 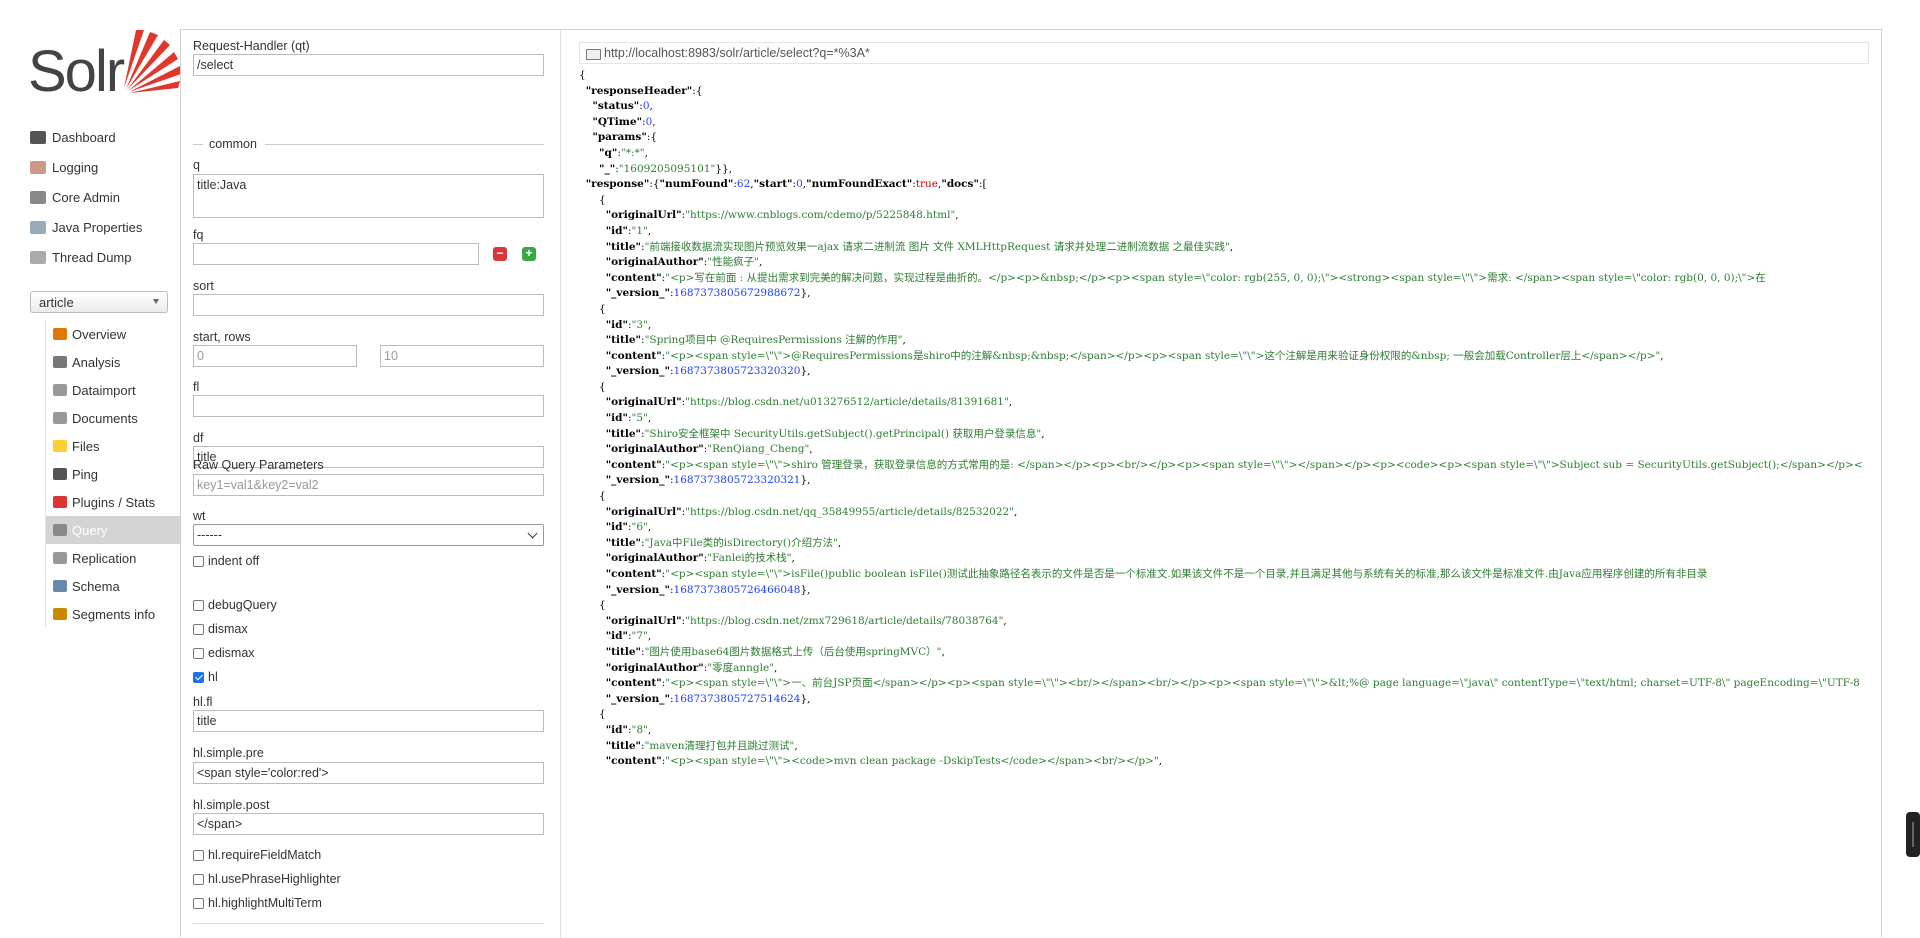 What do you see at coordinates (336, 254) in the screenshot?
I see `fq-input` at bounding box center [336, 254].